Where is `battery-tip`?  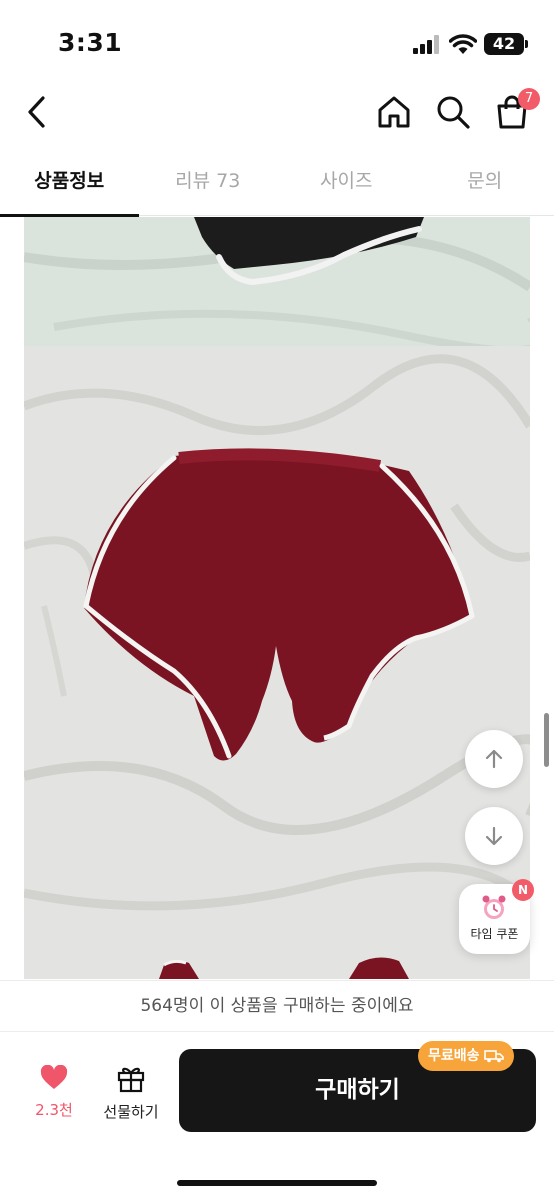
battery-tip is located at coordinates (526, 44).